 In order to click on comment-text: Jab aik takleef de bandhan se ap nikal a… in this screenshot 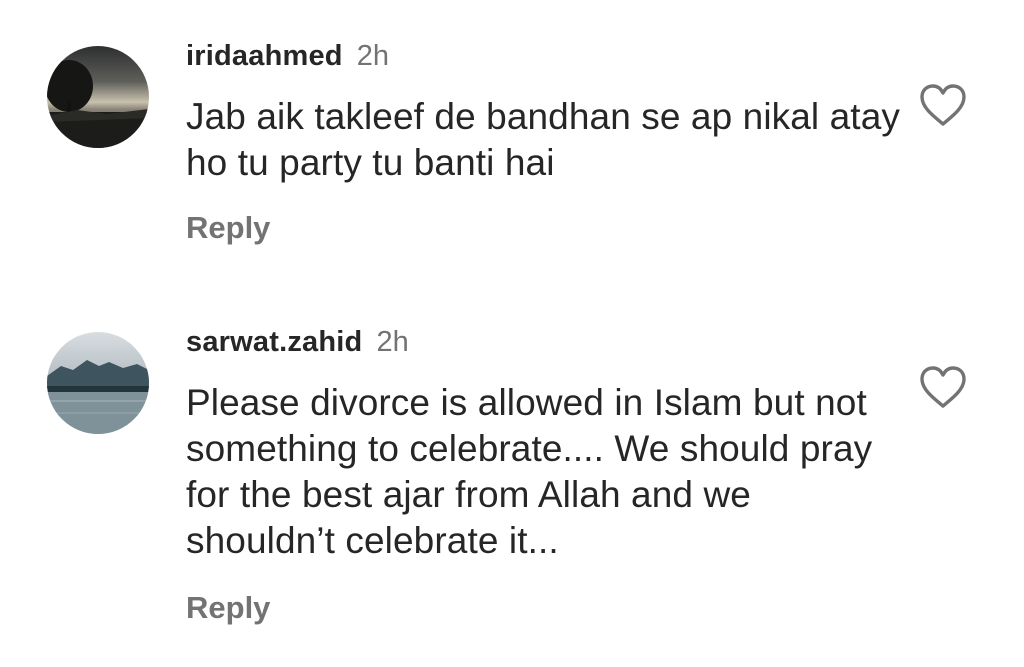, I will do `click(543, 139)`.